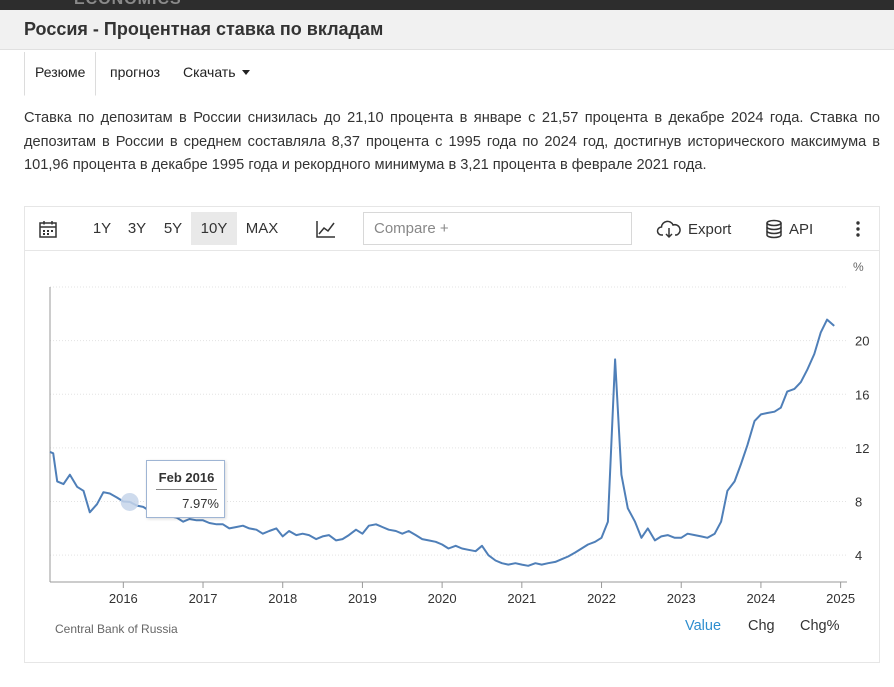 The image size is (894, 687). What do you see at coordinates (209, 72) in the screenshot?
I see `tab-download-label: Скачать` at bounding box center [209, 72].